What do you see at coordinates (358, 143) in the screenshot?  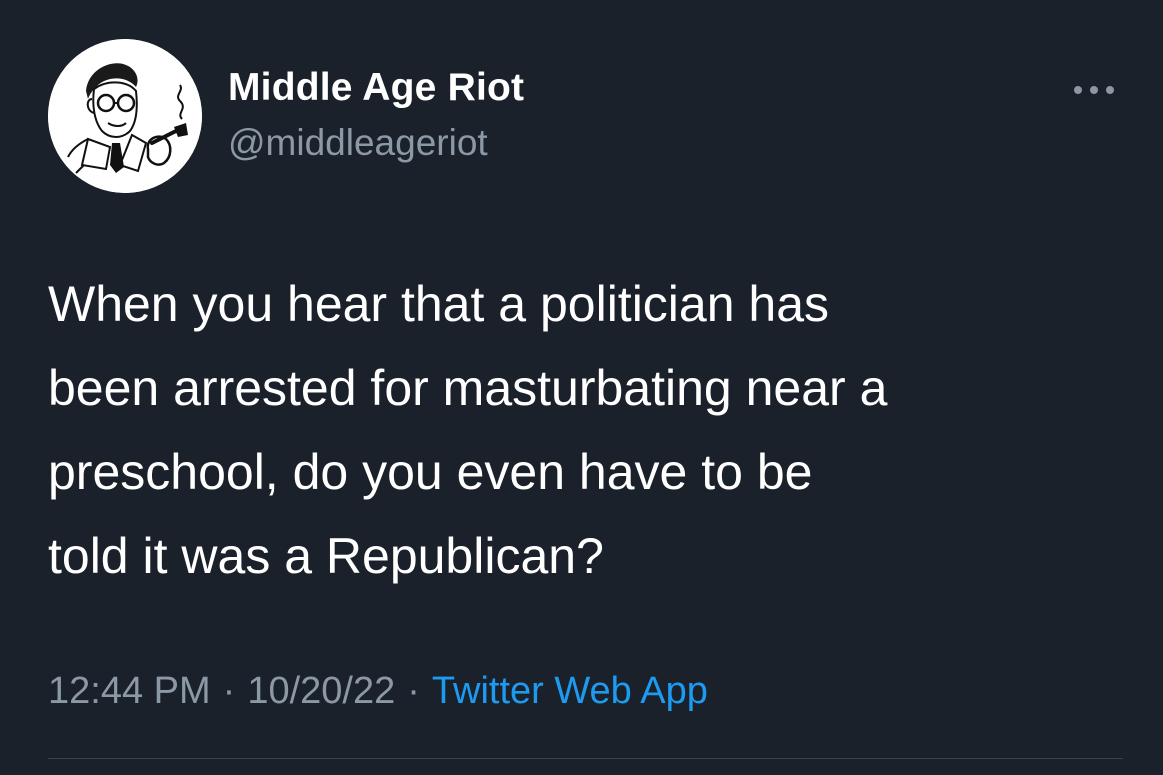 I see `author-handle: @middleageriot` at bounding box center [358, 143].